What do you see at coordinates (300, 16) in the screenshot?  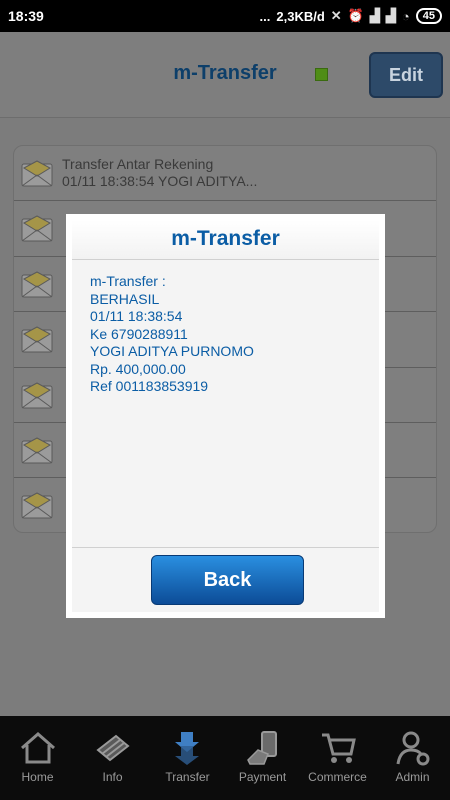 I see `status-speed: 2,3KB/d` at bounding box center [300, 16].